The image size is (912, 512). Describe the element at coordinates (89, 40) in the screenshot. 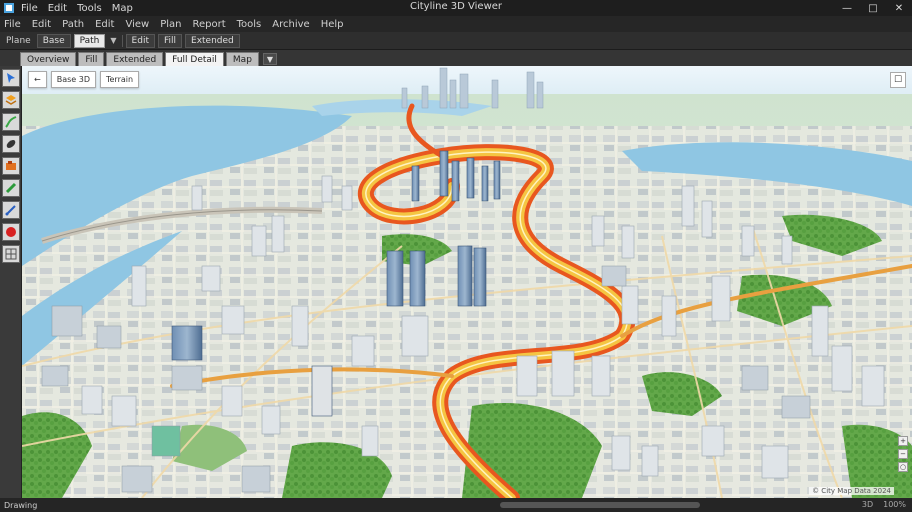

I see `toolbar-button: Path` at that location.